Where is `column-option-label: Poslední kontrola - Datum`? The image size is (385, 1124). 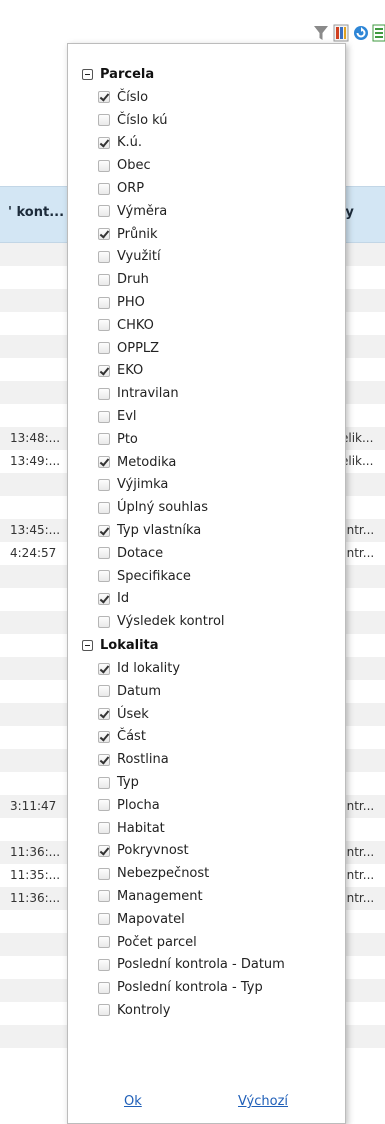
column-option-label: Poslední kontrola - Datum is located at coordinates (201, 965).